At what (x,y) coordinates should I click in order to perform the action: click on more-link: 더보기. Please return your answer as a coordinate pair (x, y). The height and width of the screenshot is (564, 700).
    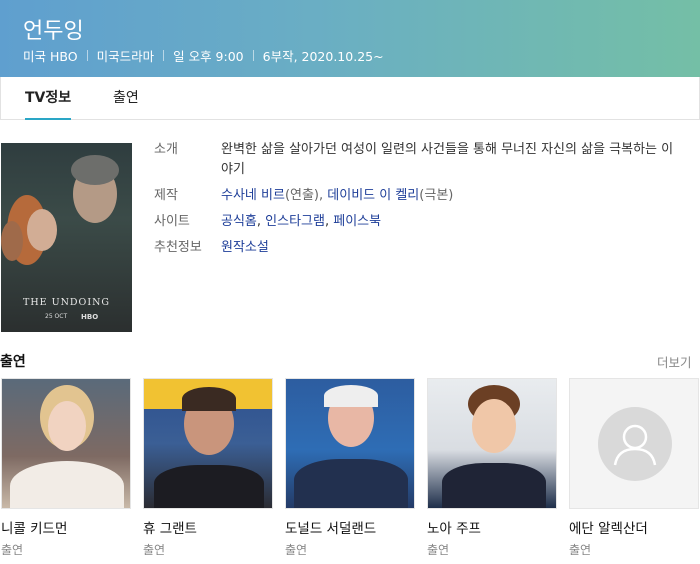
    Looking at the image, I should click on (674, 361).